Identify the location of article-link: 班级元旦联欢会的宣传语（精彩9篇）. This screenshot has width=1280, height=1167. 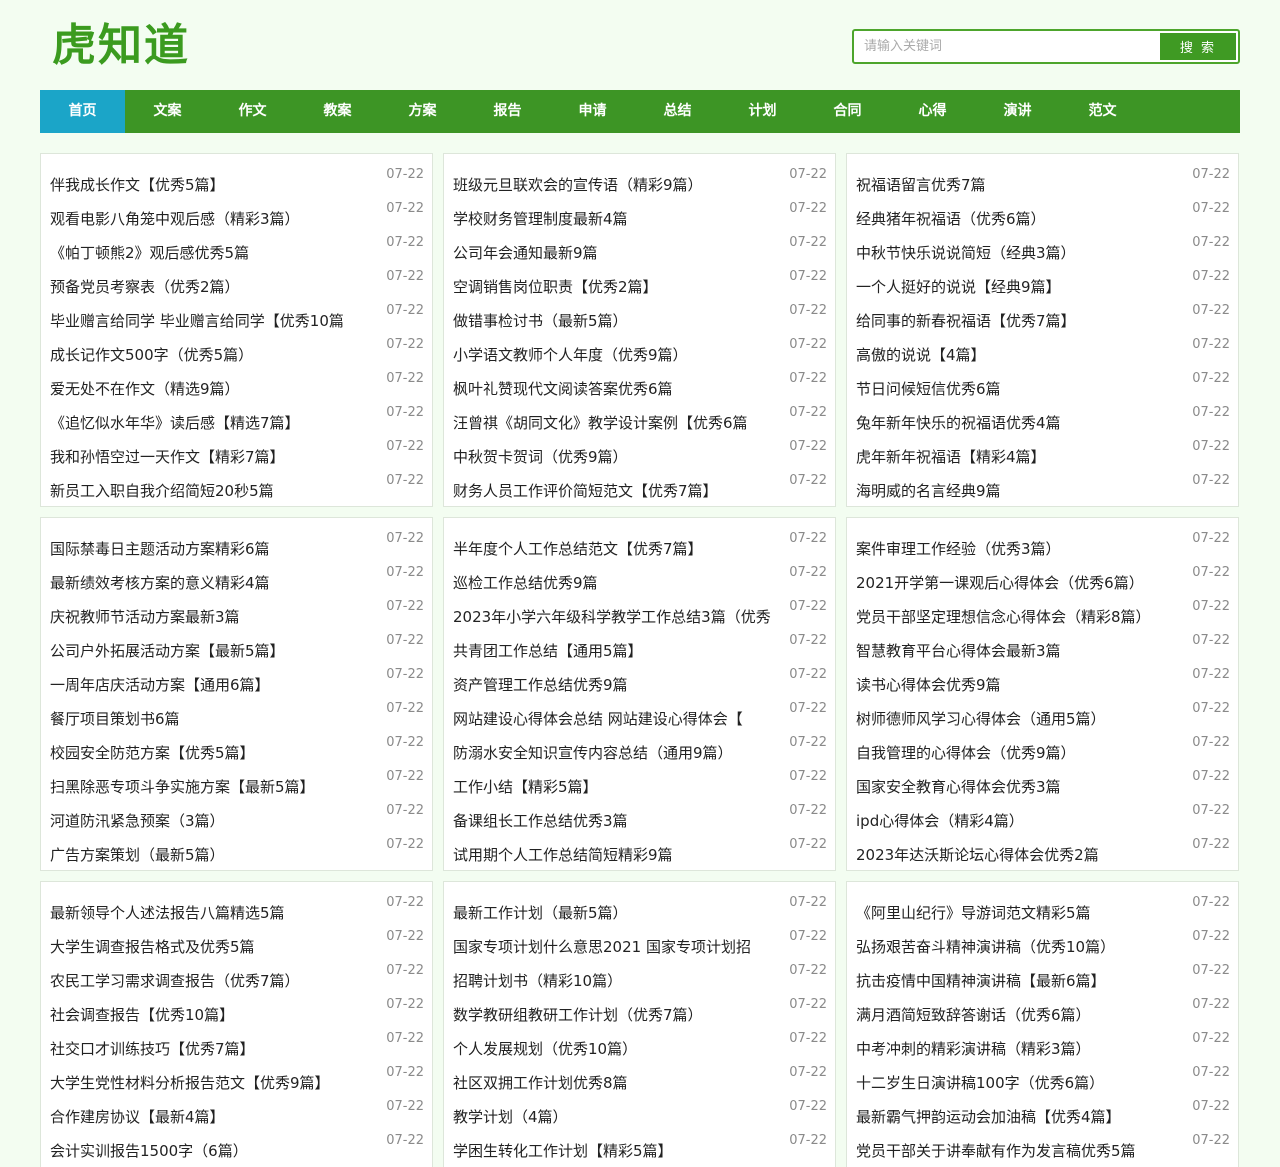
(616, 180).